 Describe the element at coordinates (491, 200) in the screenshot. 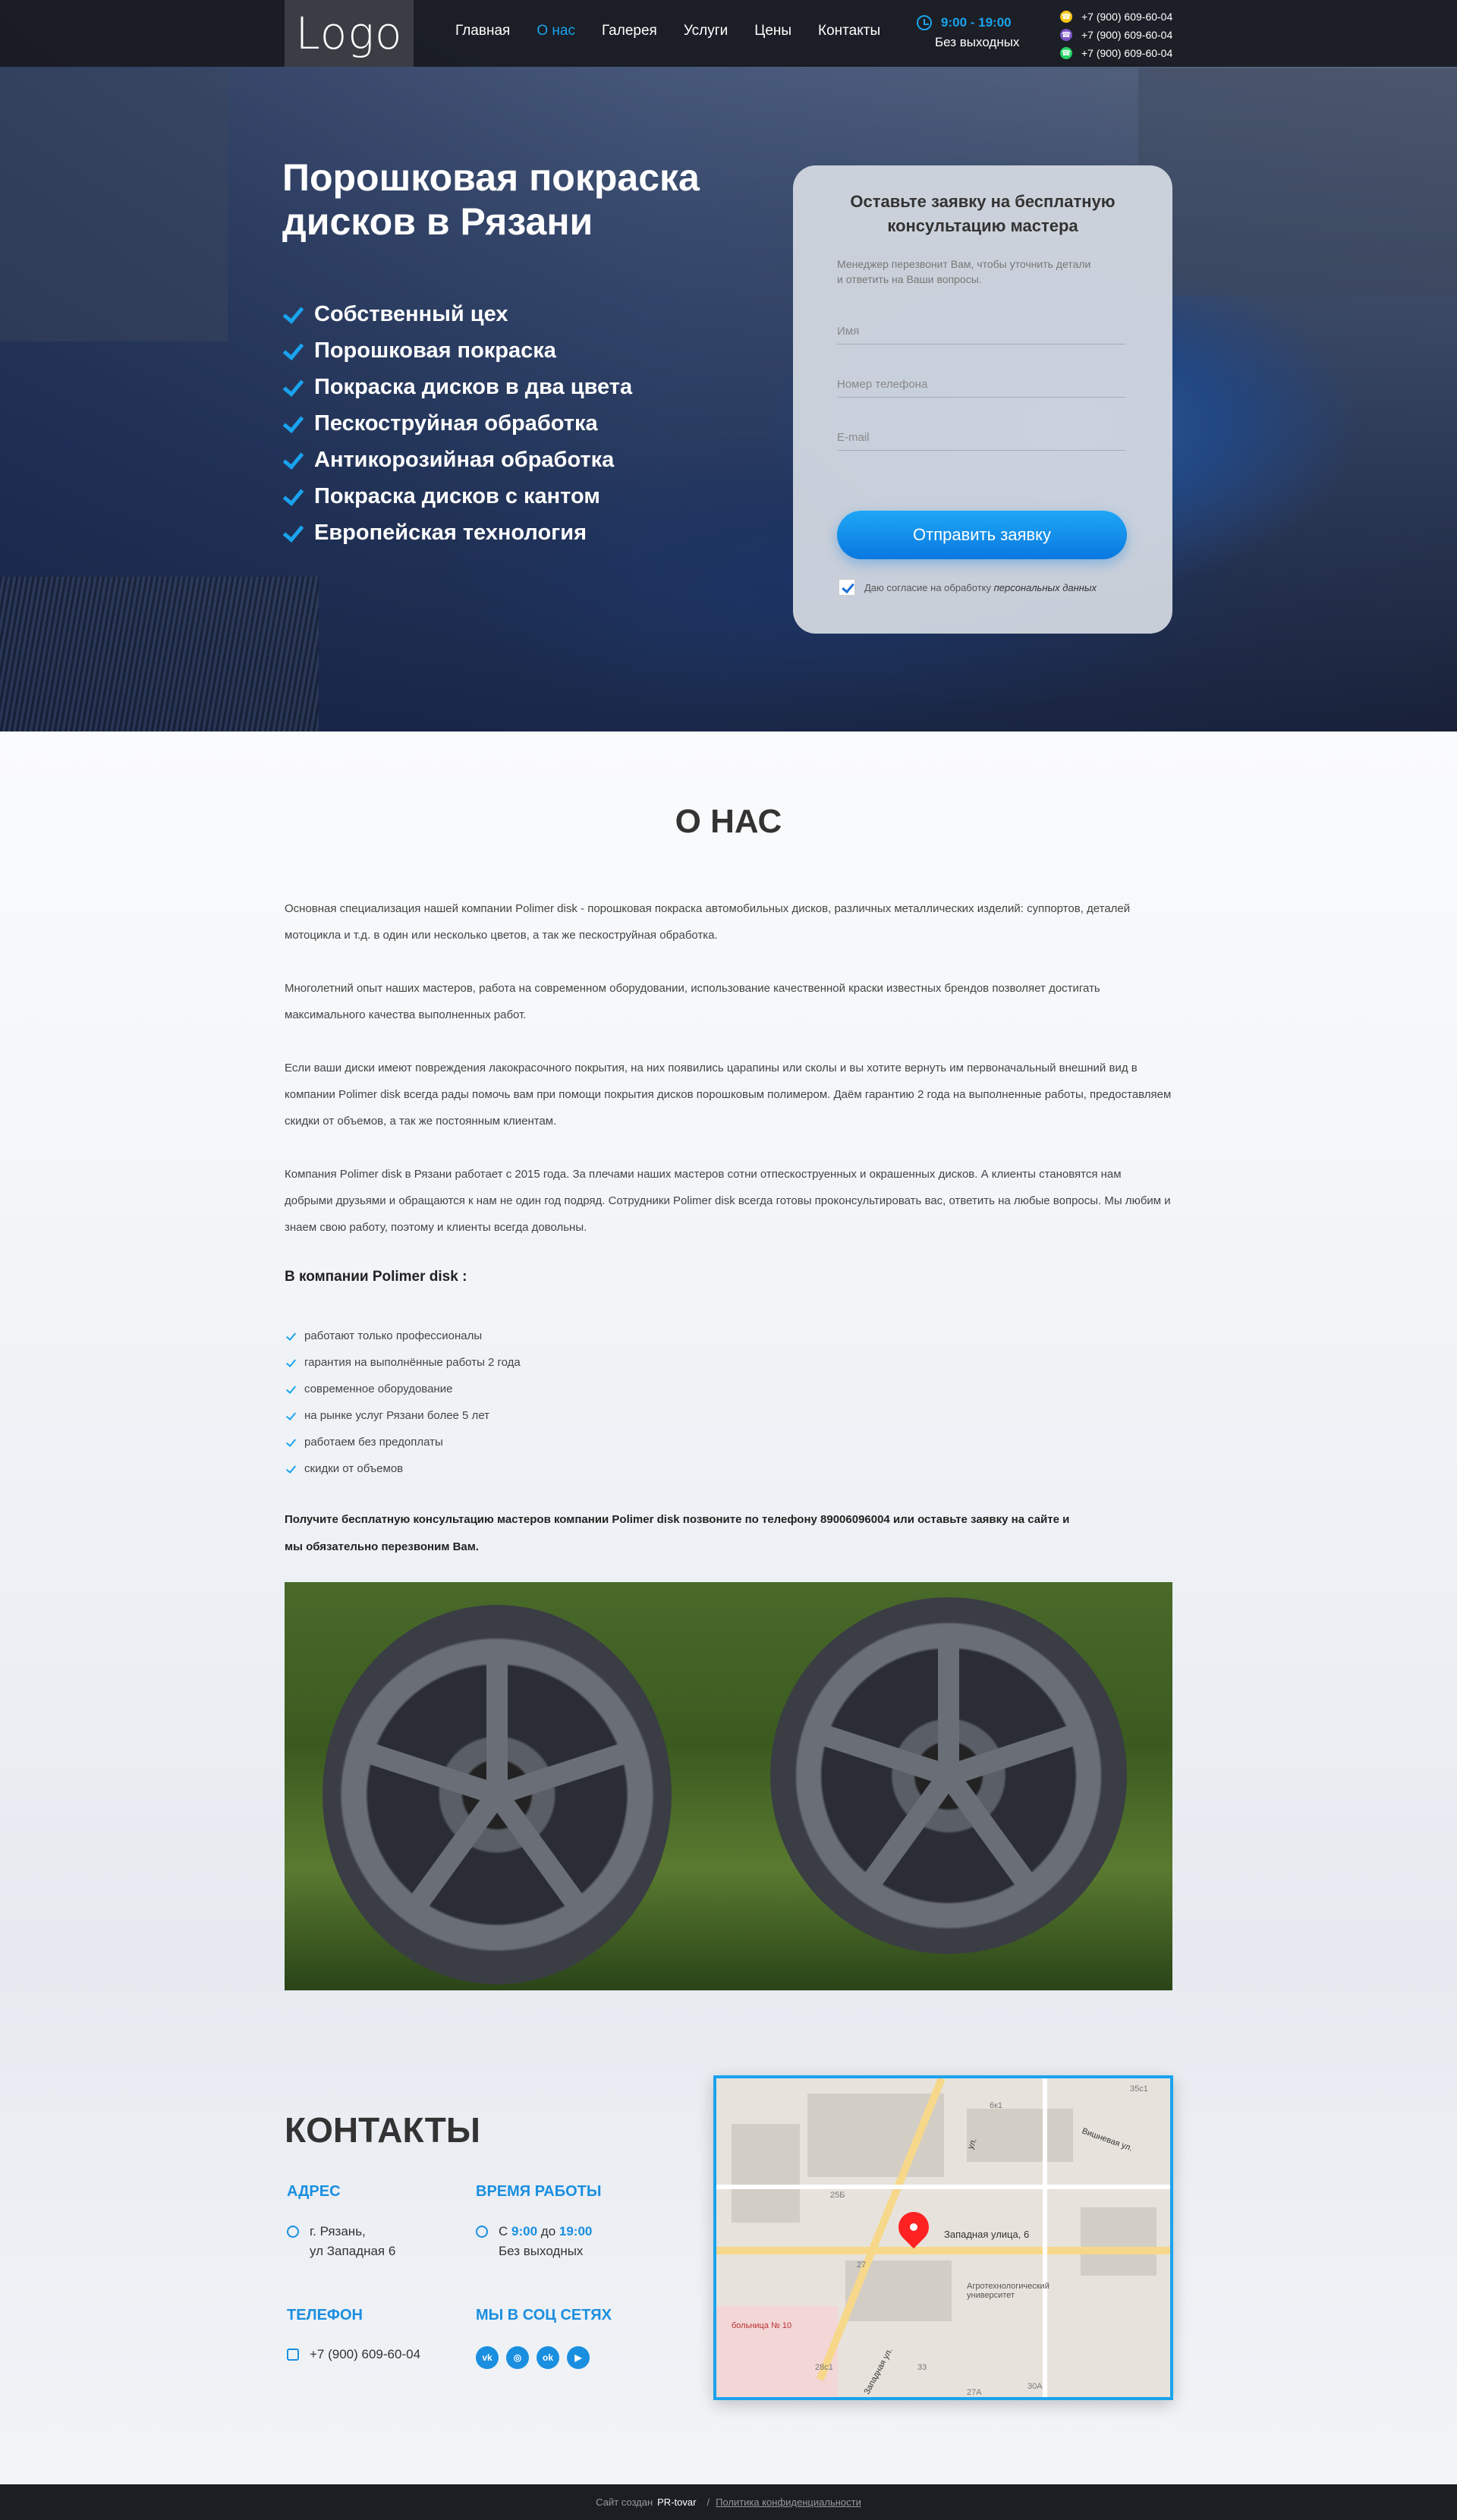

I see `hero-title: Порошковая покраска дисков в Рязани` at that location.